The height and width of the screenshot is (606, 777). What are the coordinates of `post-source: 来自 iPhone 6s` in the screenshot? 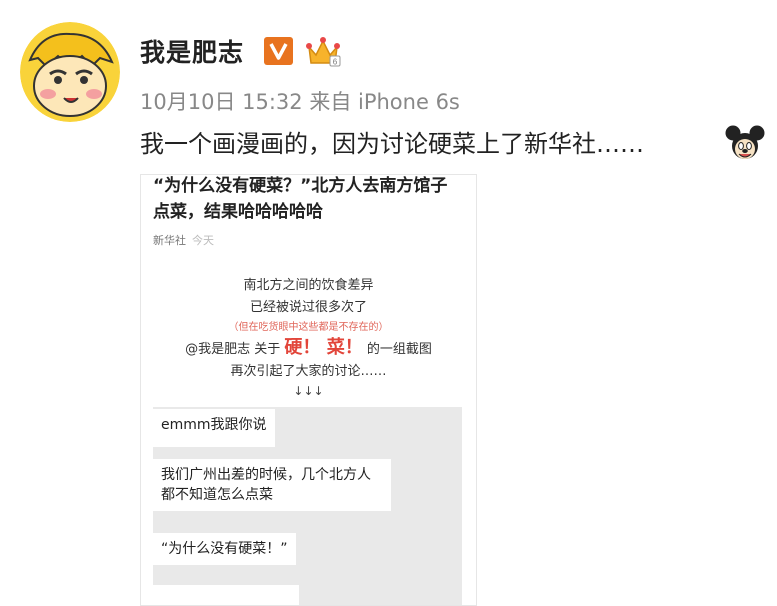 It's located at (384, 102).